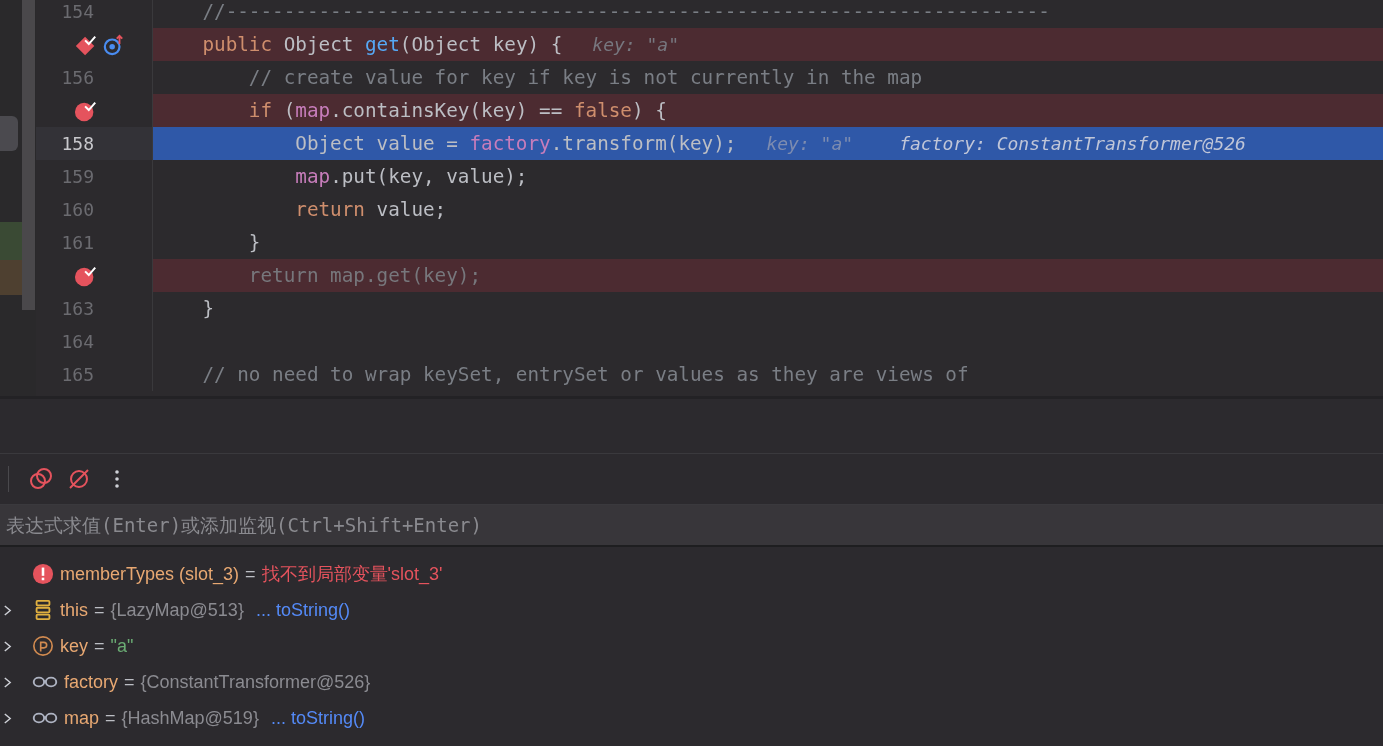 The height and width of the screenshot is (746, 1383). I want to click on code-line: public Object get(Object key) {, so click(382, 44).